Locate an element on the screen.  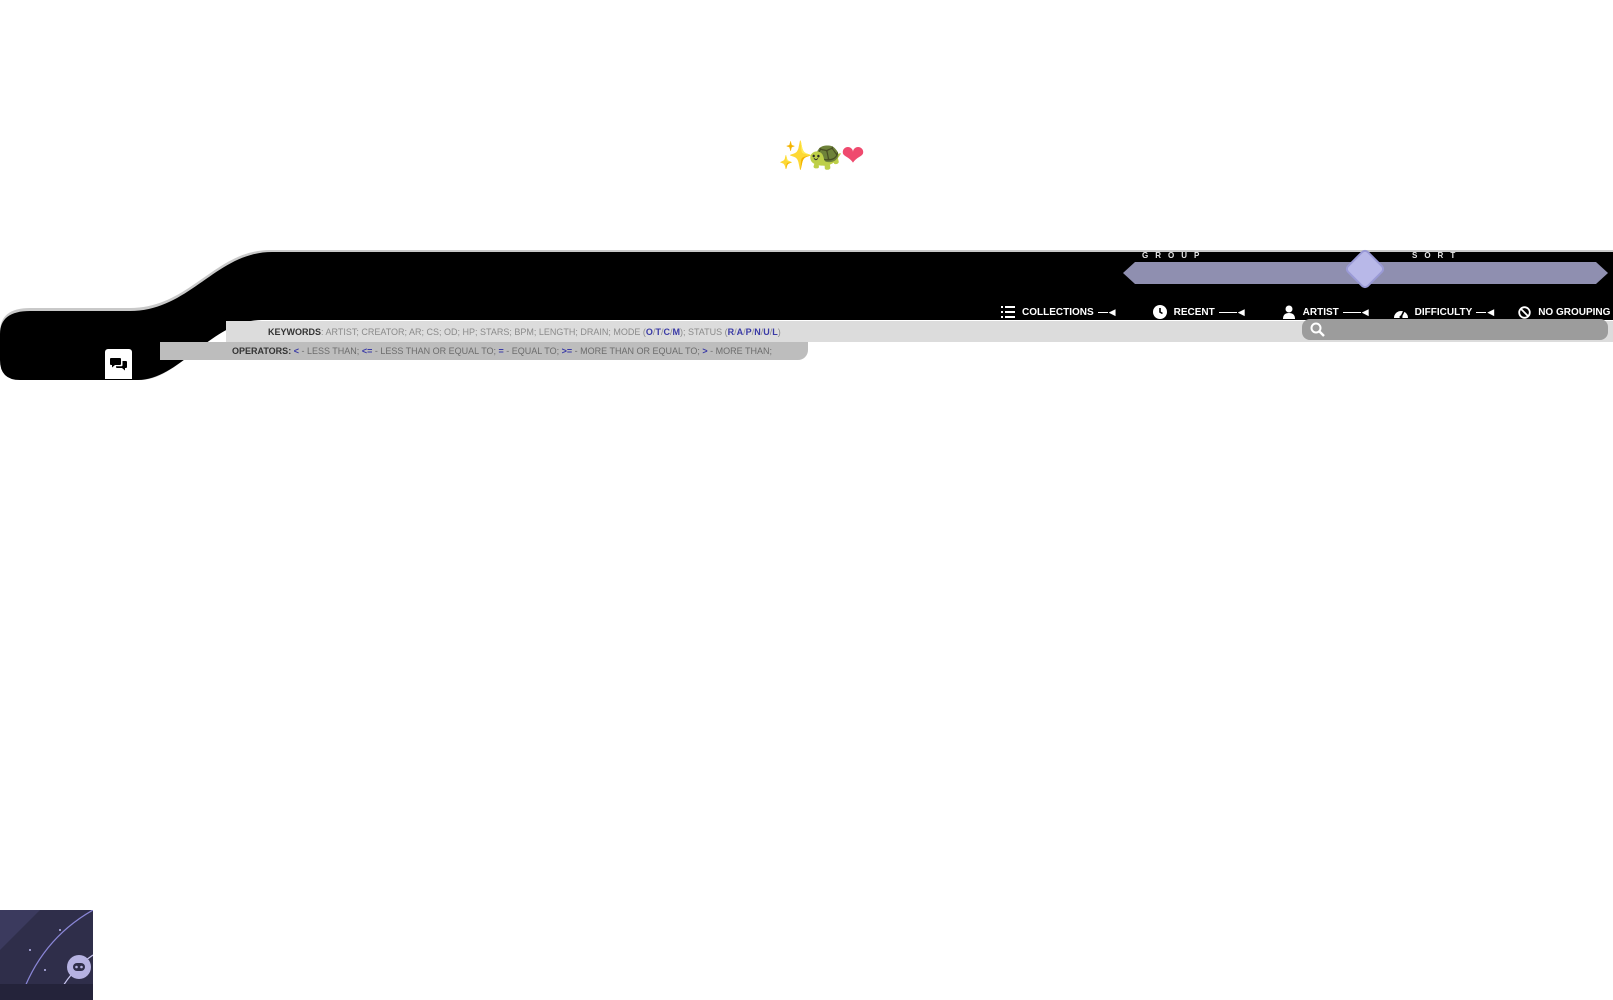
status-flag: P is located at coordinates (748, 332).